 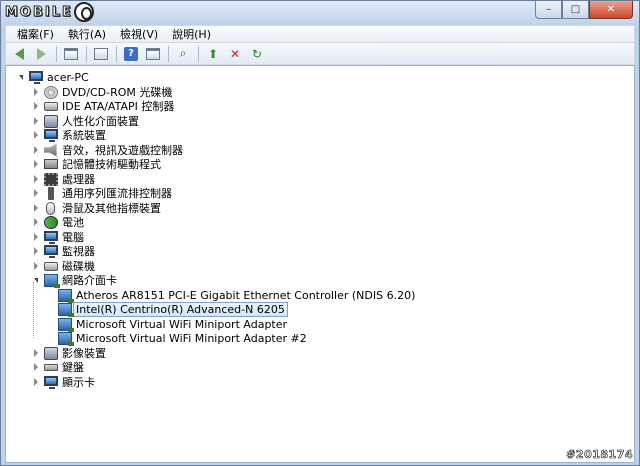 I want to click on minimize-button: –, so click(x=548, y=10).